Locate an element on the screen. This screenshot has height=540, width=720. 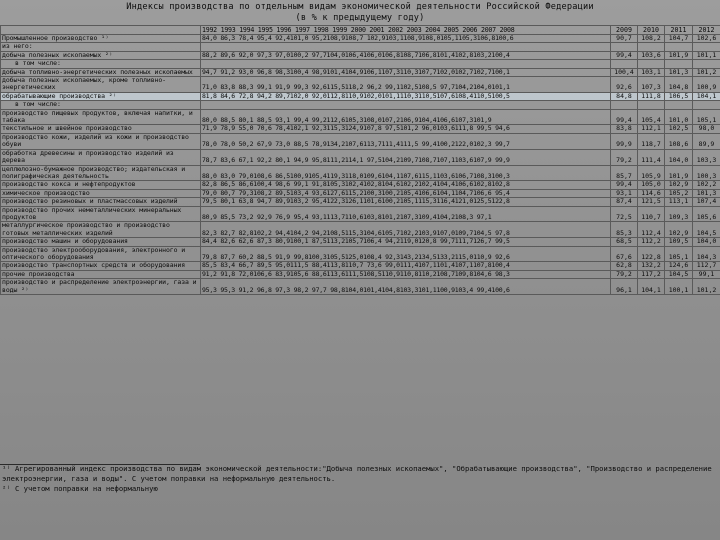
value-cell-2009: 87,4 is located at coordinates (624, 202).